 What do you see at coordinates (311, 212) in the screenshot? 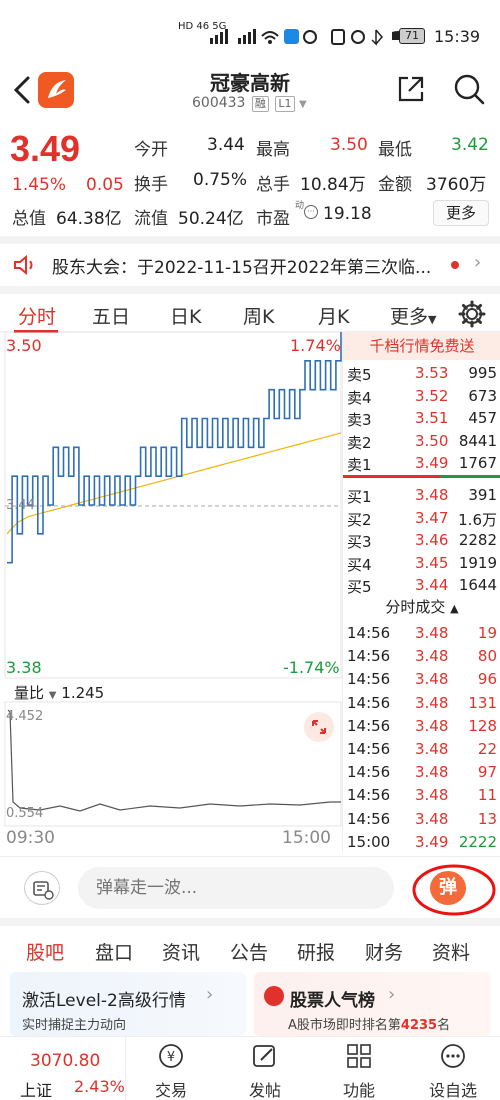
I see `info-icon: ···` at bounding box center [311, 212].